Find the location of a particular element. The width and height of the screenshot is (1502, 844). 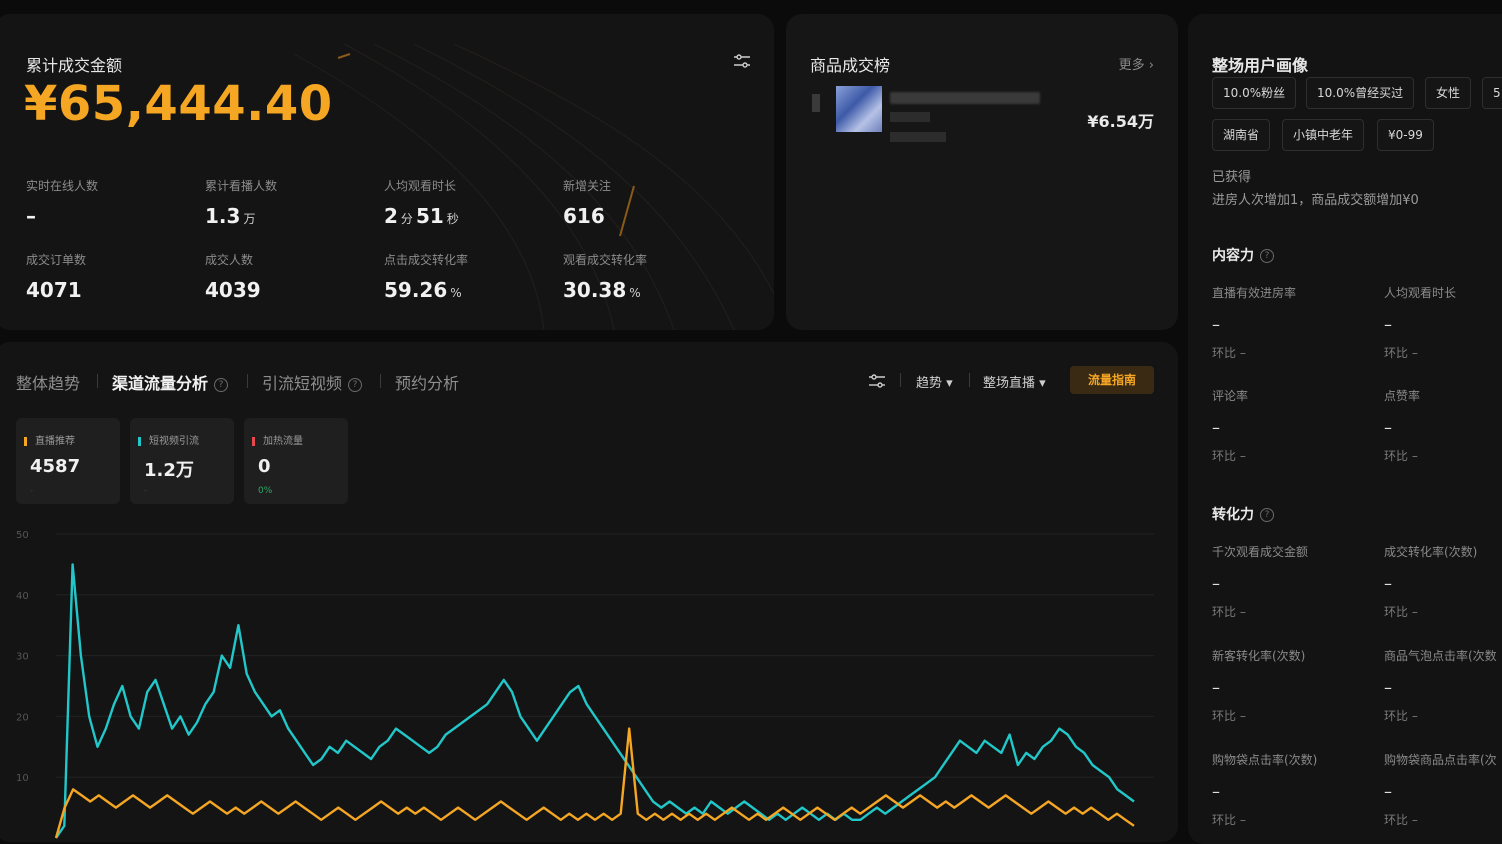

metric-label: 成交订单数 is located at coordinates (56, 260).